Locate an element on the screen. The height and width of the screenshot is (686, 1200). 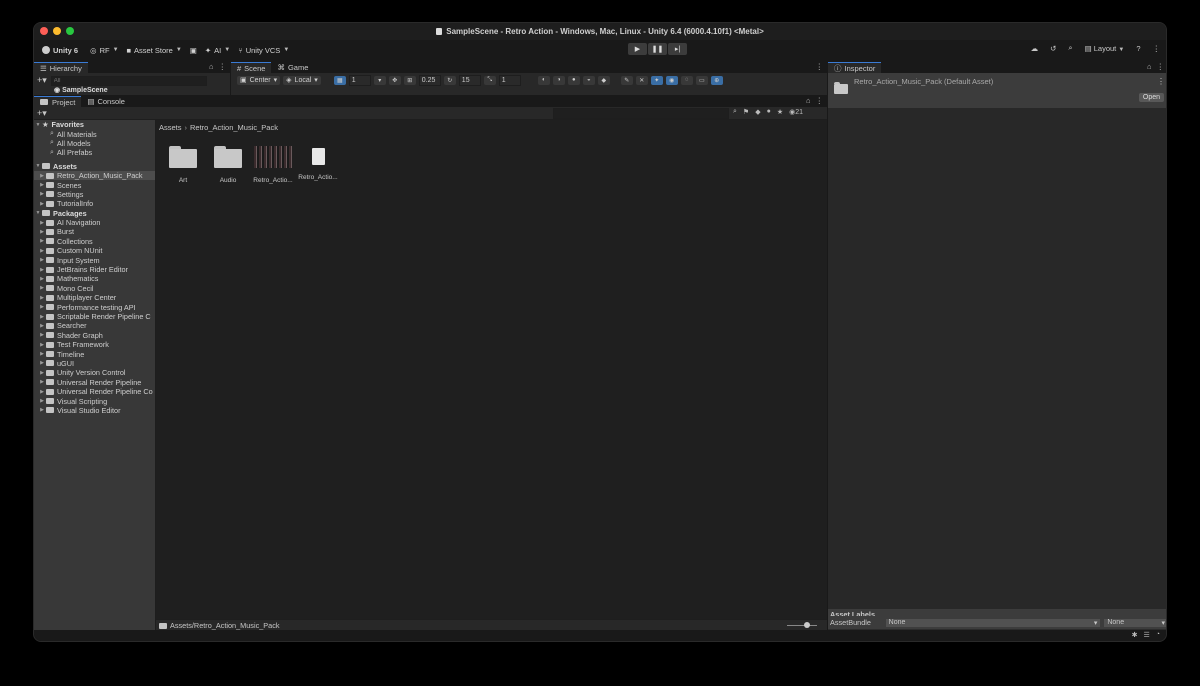
asset-tile-folder: Audio is located at coordinates (228, 165).